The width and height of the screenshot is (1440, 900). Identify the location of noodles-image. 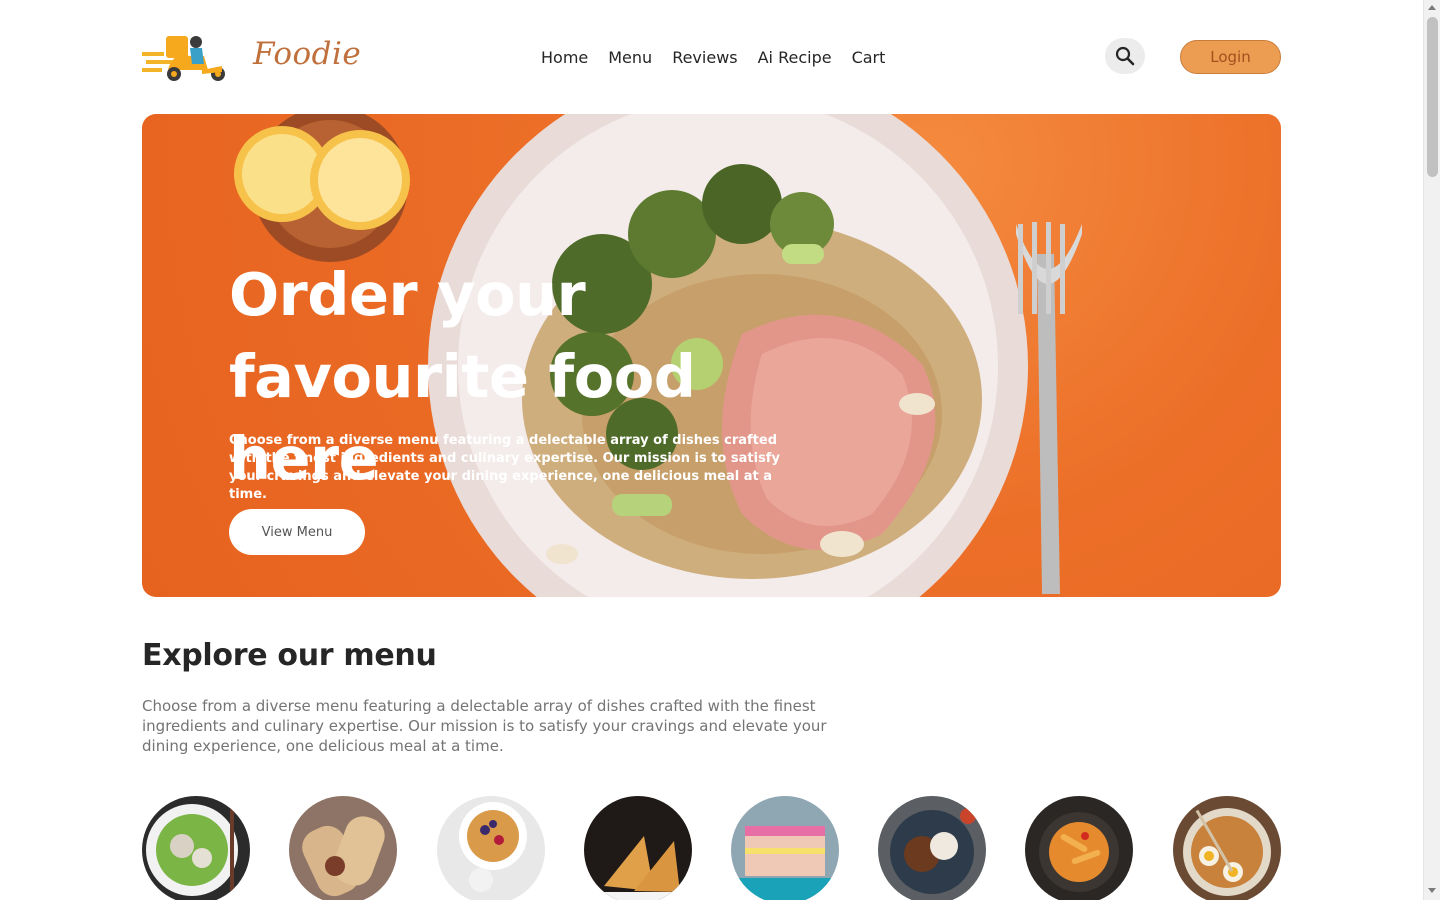
(1227, 848).